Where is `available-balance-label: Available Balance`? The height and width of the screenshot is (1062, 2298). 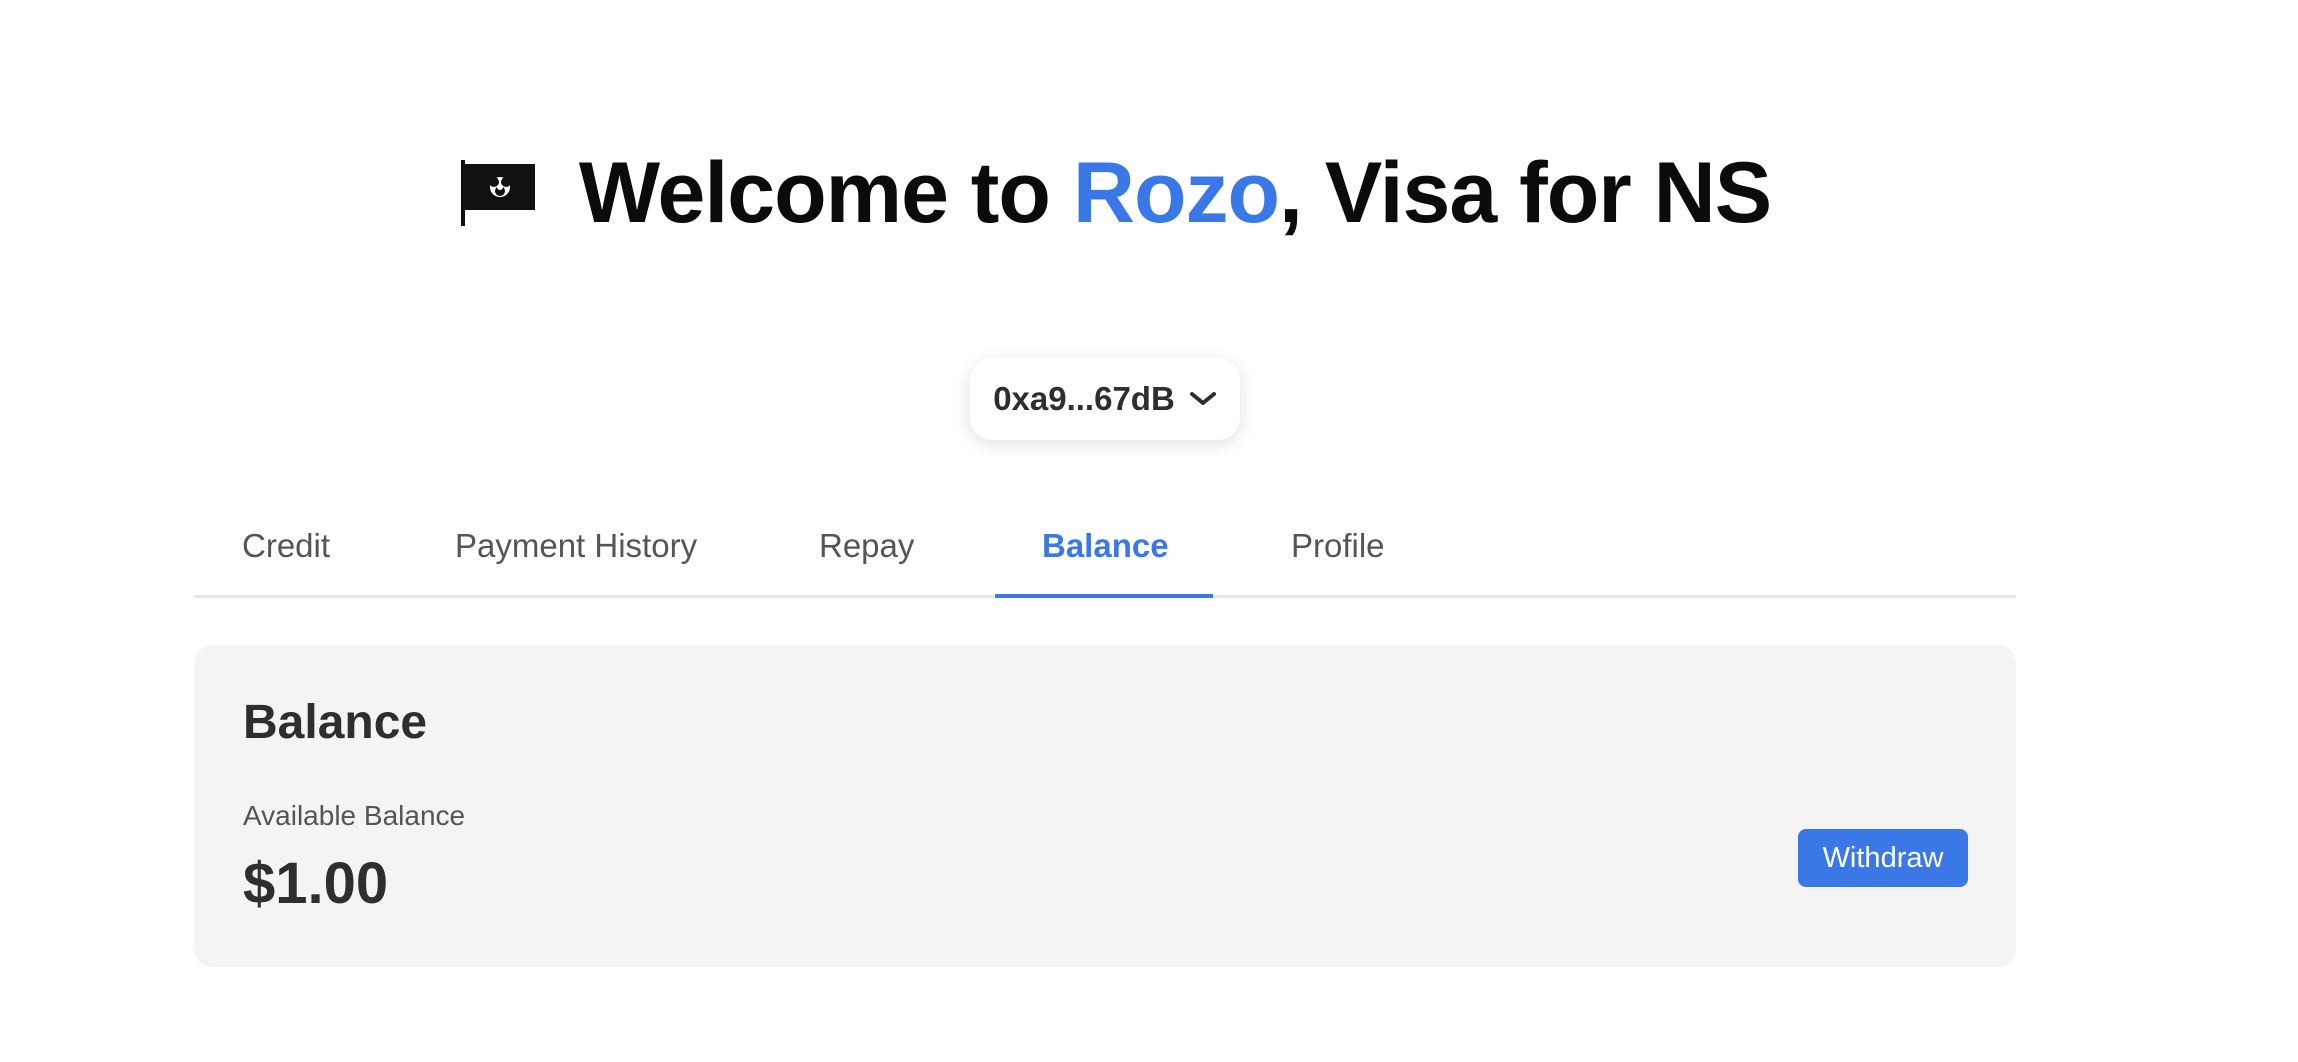
available-balance-label: Available Balance is located at coordinates (354, 815).